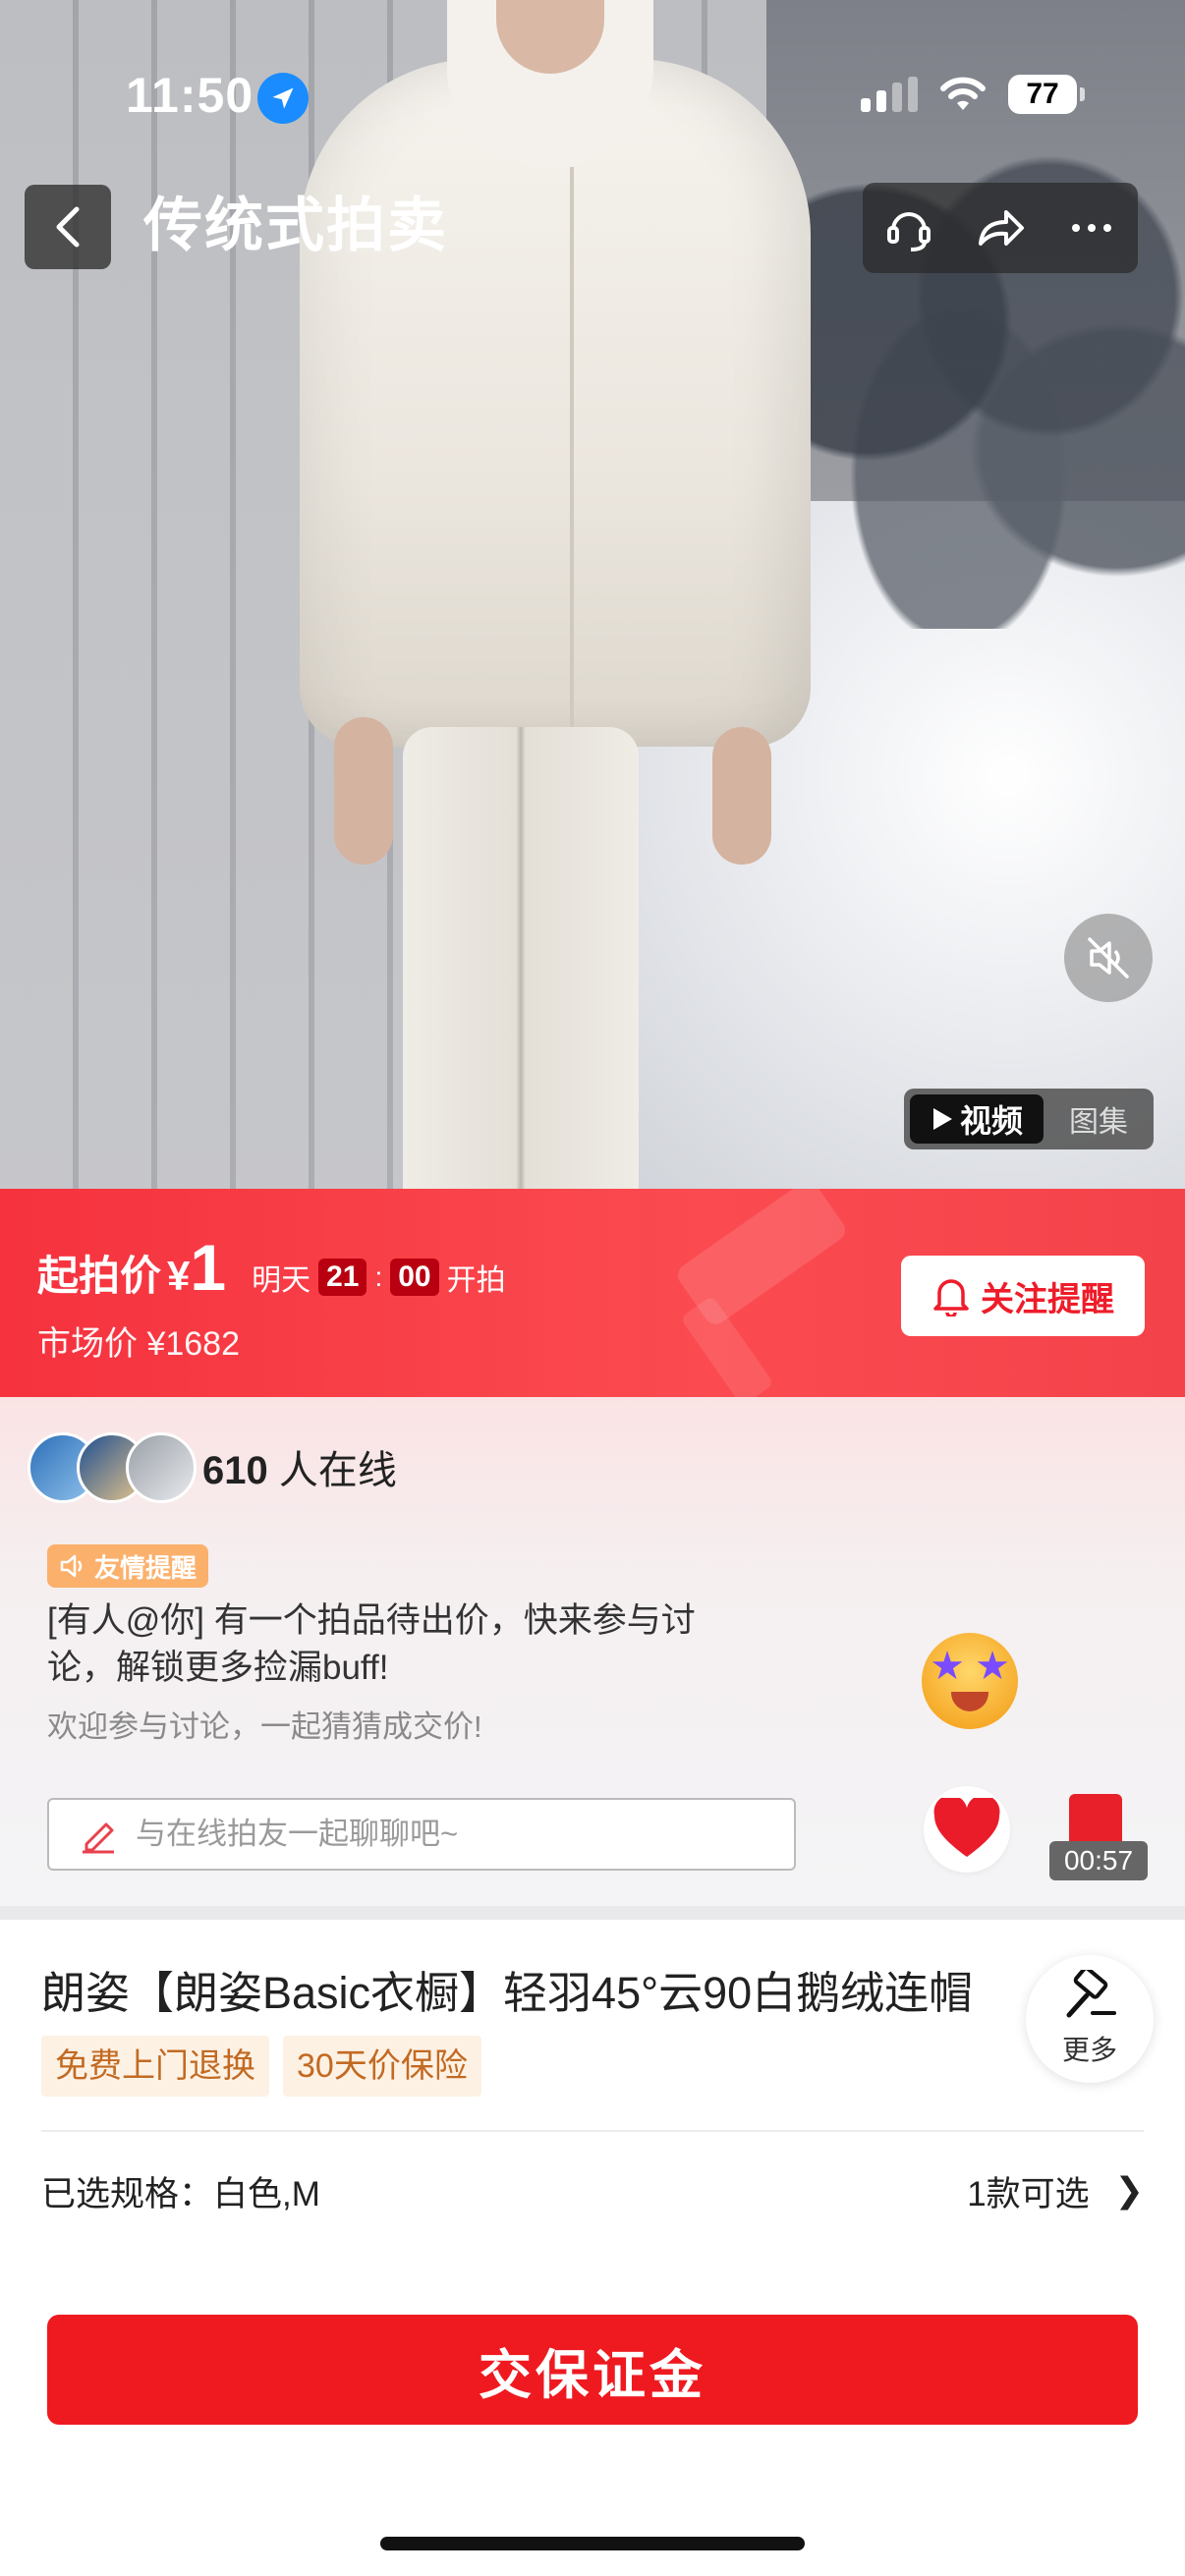 The width and height of the screenshot is (1185, 2576). What do you see at coordinates (99, 1838) in the screenshot?
I see `pencil-icon` at bounding box center [99, 1838].